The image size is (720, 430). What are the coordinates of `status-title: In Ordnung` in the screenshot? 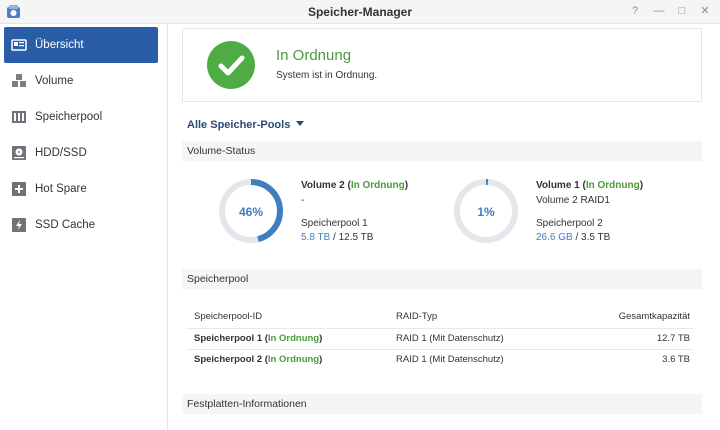 It's located at (314, 55).